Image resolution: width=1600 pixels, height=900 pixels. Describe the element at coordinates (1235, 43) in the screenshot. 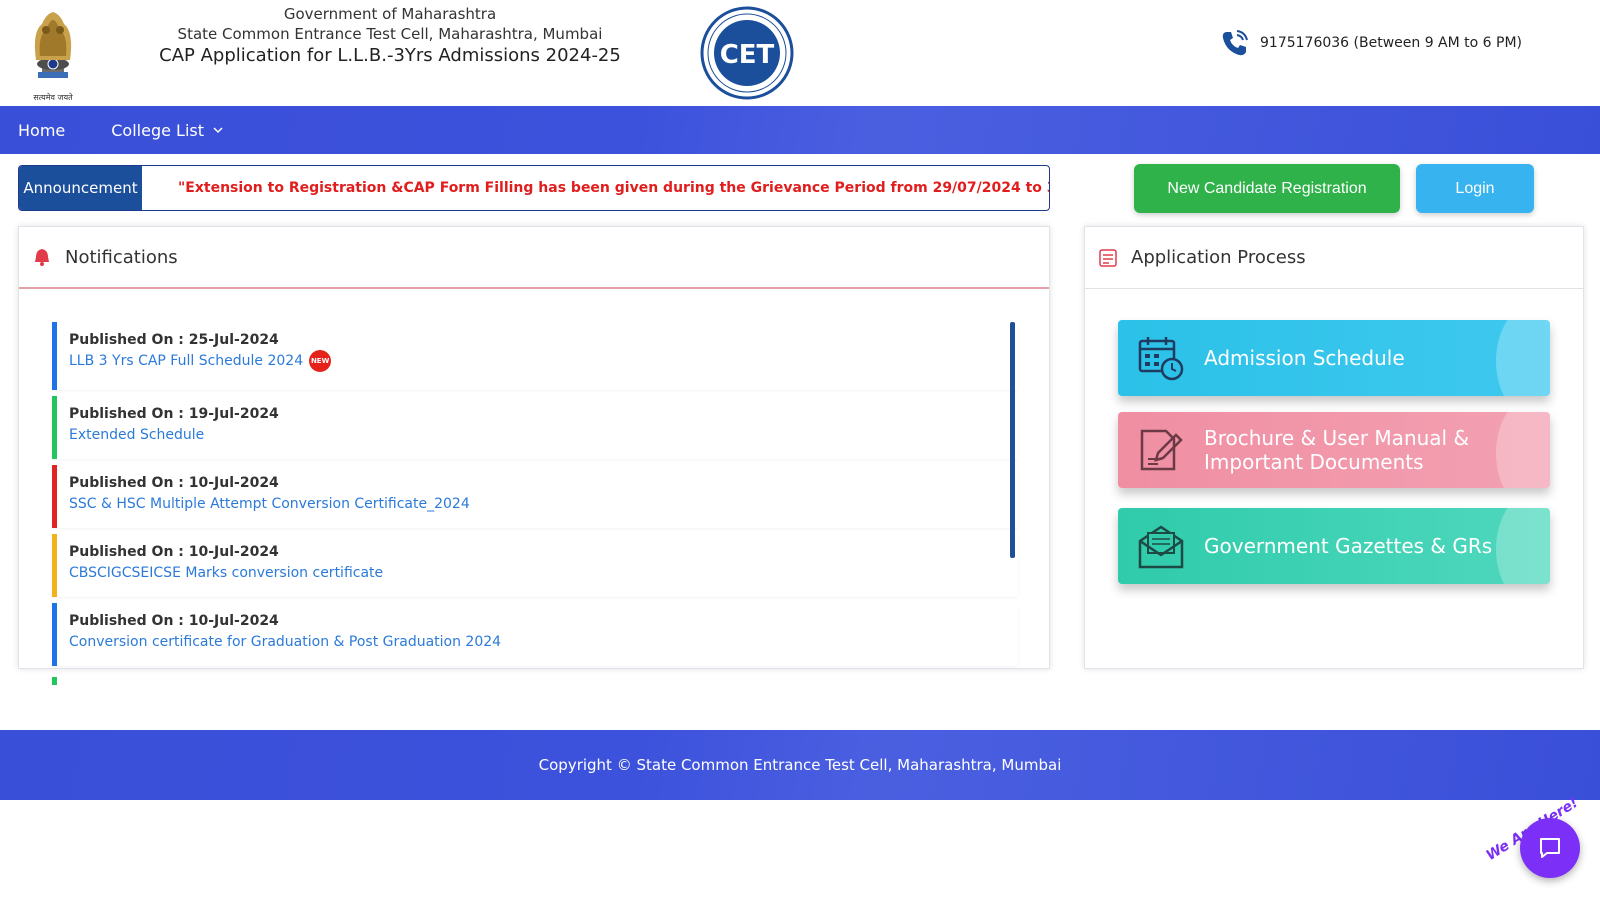

I see `phone-icon` at that location.